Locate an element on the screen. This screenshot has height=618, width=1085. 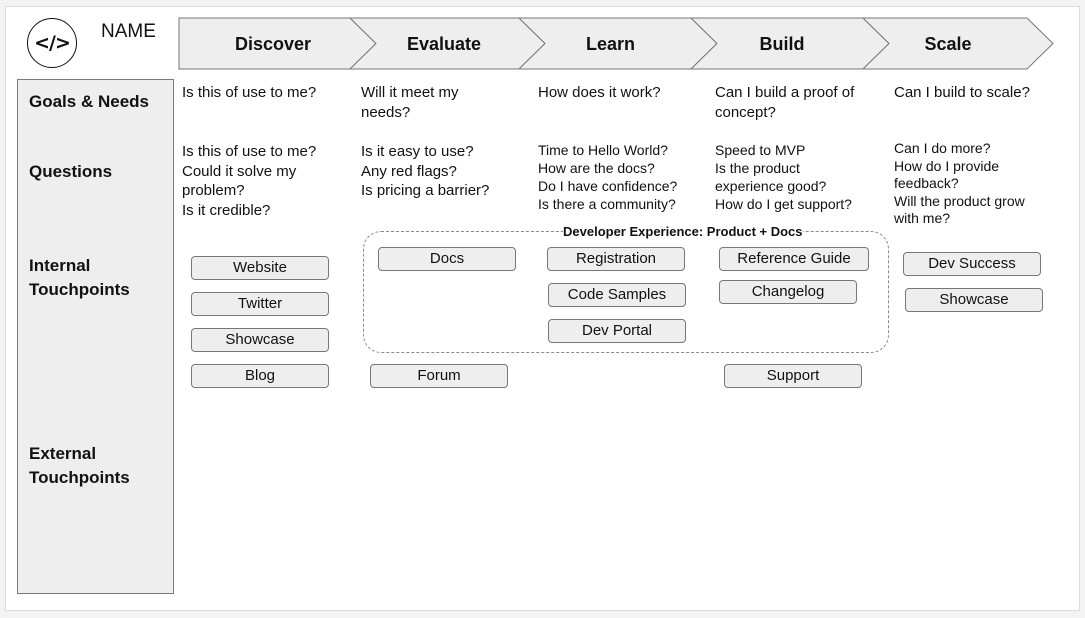
touchpoint-changelog: Changelog is located at coordinates (788, 292).